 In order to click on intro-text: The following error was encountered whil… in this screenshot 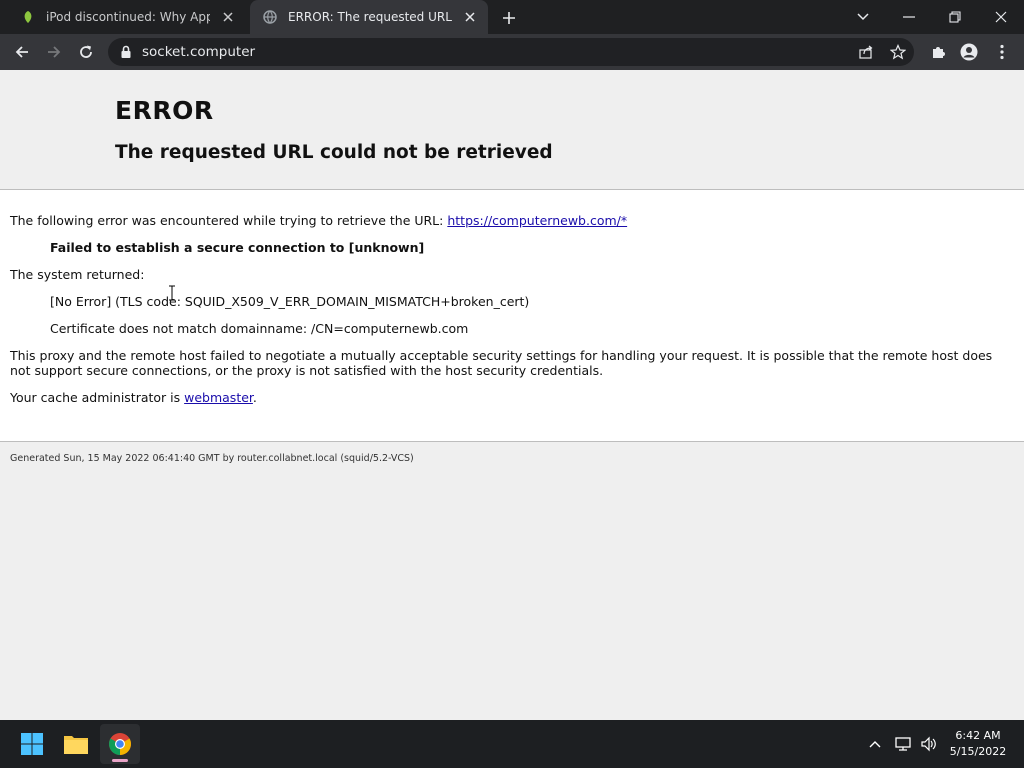, I will do `click(229, 220)`.